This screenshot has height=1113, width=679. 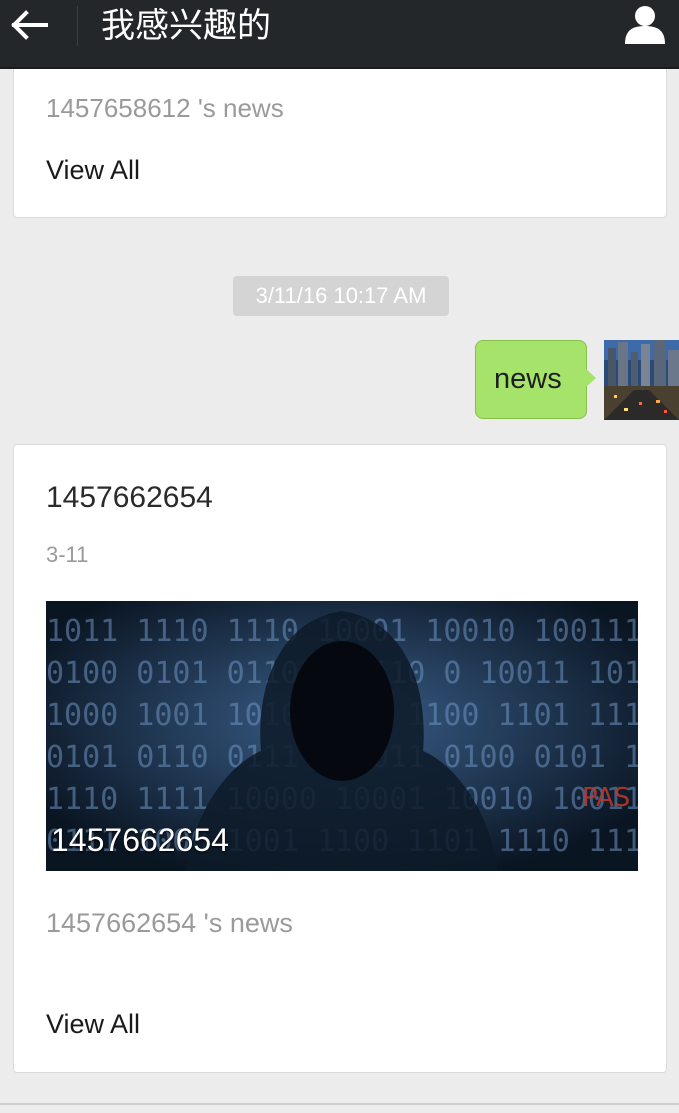 I want to click on news-description: 1457662654 's news, so click(x=169, y=923).